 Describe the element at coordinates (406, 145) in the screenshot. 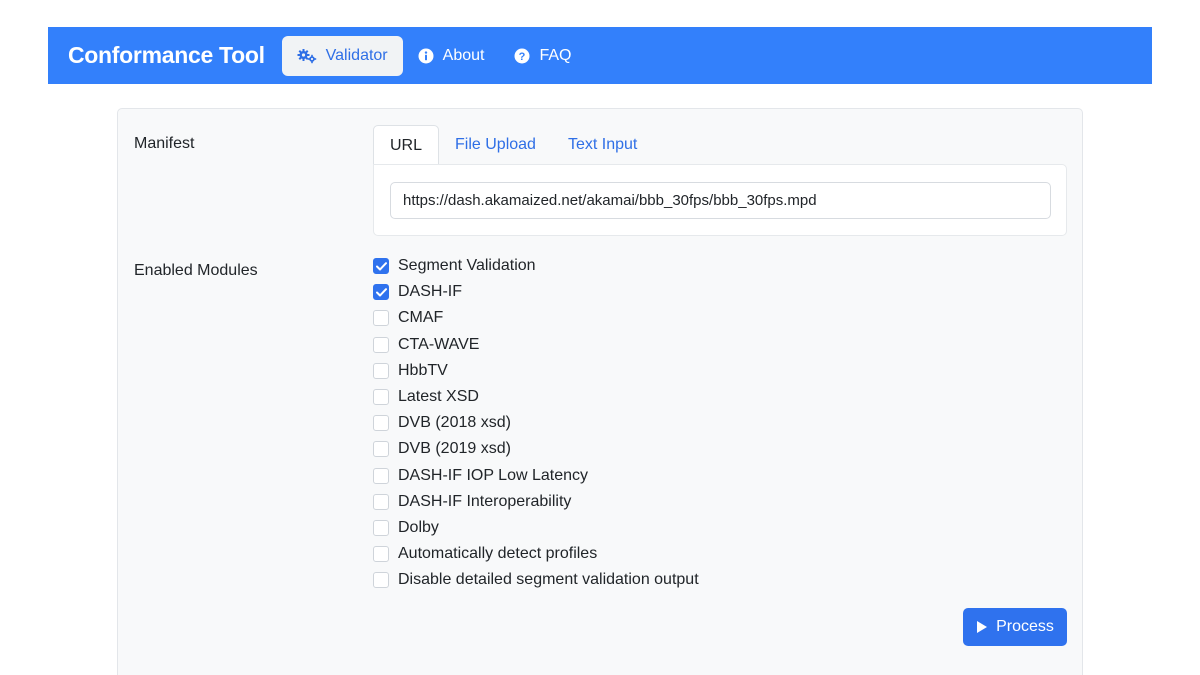

I see `tab-url: URL` at that location.